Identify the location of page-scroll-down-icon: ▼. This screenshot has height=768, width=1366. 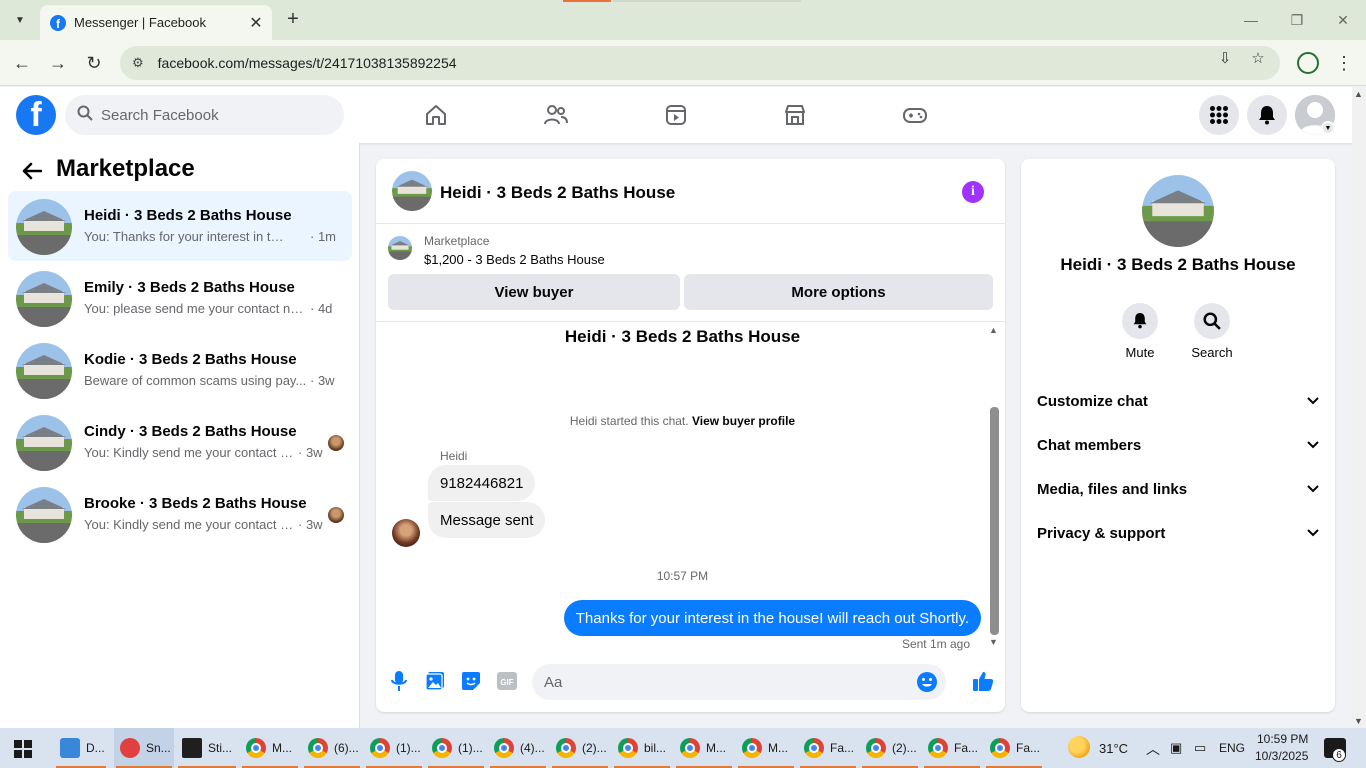
(1358, 721).